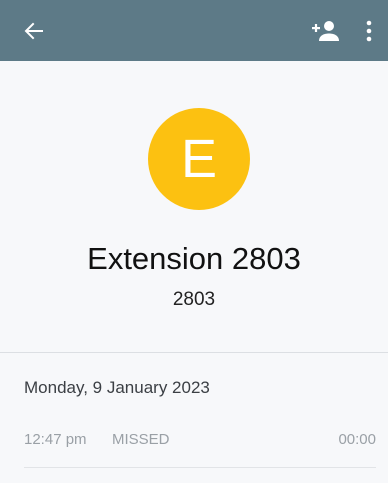  What do you see at coordinates (326, 31) in the screenshot?
I see `add-person-icon` at bounding box center [326, 31].